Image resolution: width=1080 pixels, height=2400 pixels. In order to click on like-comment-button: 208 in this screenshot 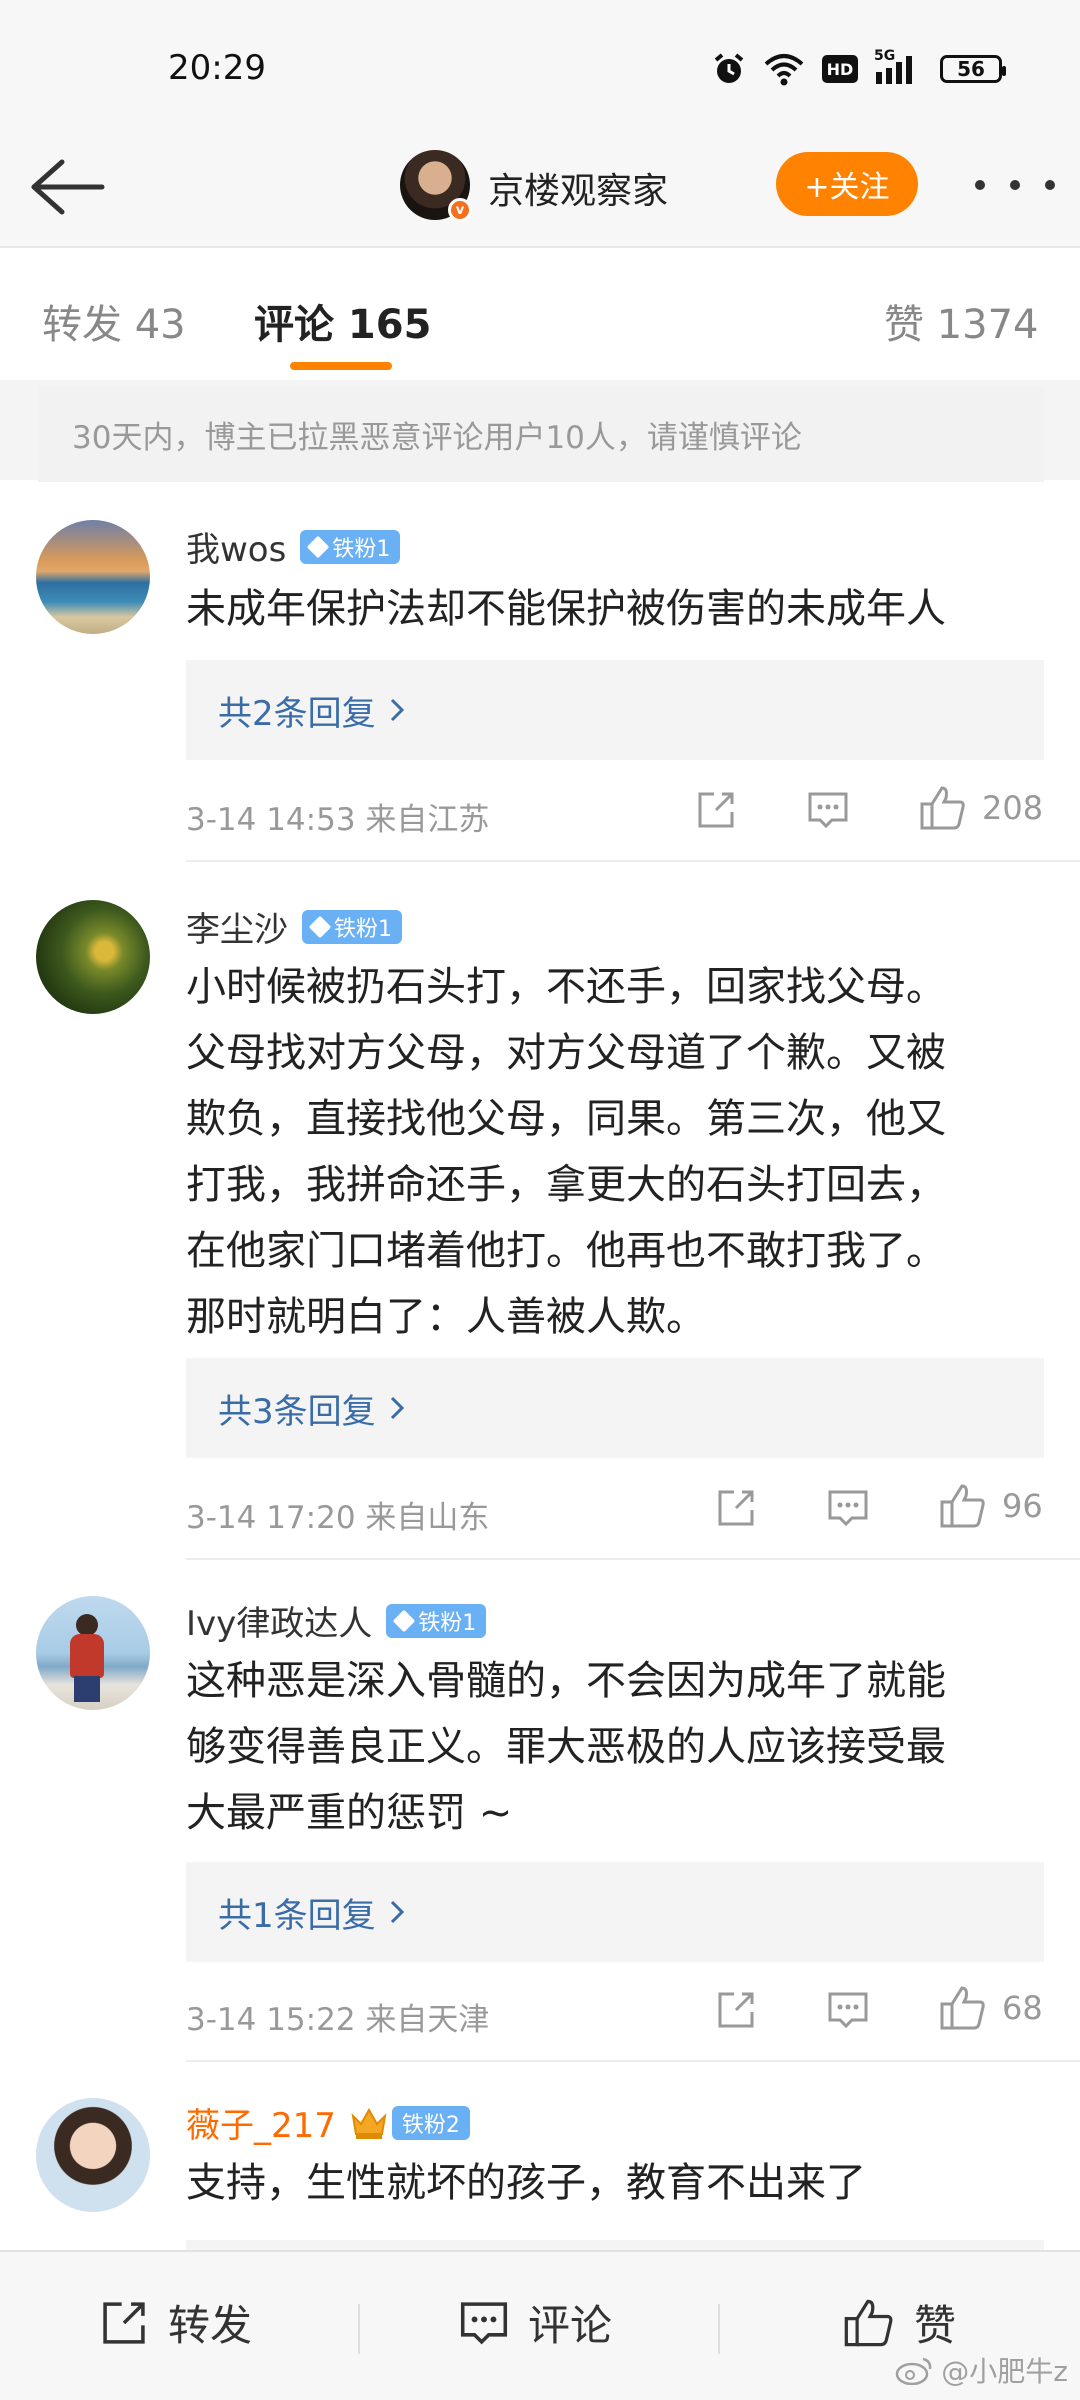, I will do `click(980, 808)`.